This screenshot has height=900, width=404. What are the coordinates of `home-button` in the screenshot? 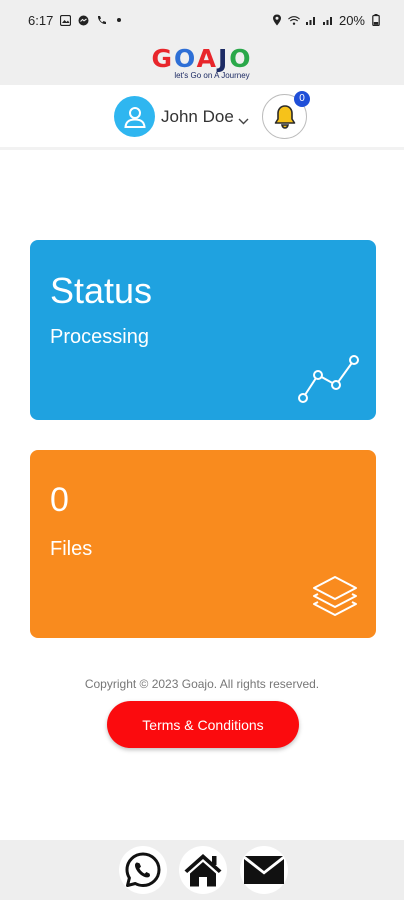 It's located at (203, 870).